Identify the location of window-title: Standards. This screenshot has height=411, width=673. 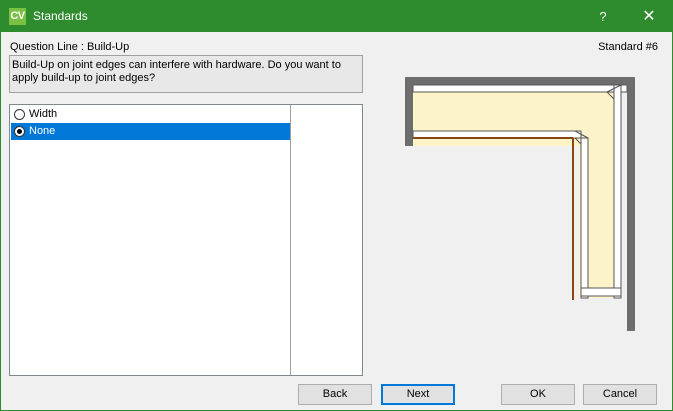
(60, 16).